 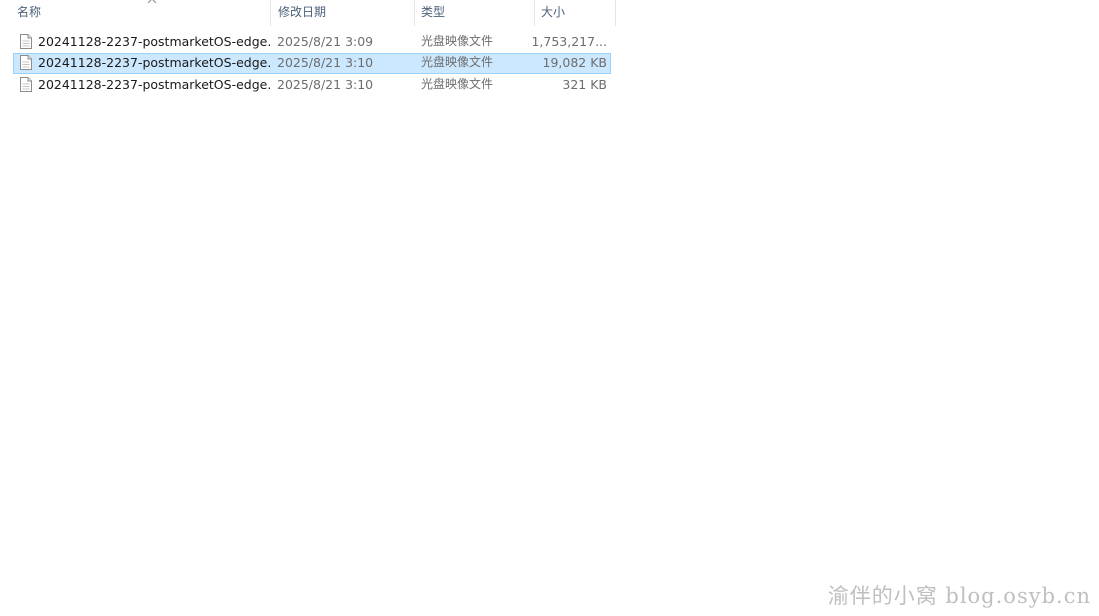 I want to click on watermark: 渝伴的小窝 blog.osyb.cn, so click(x=959, y=596).